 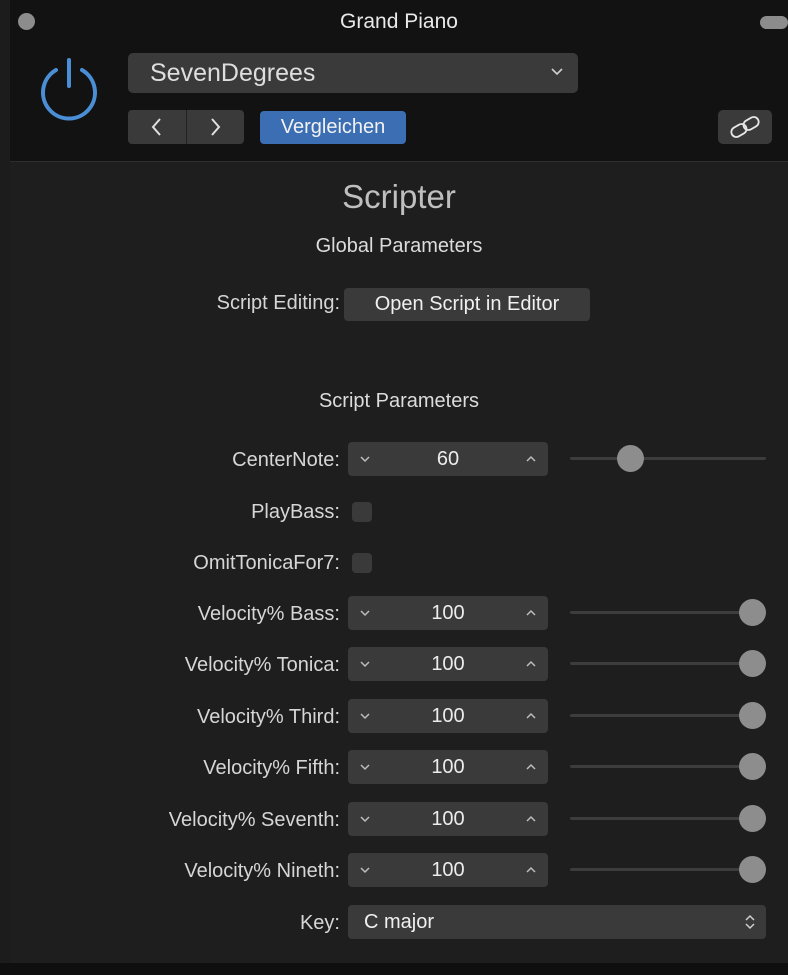 I want to click on chevron-right-icon, so click(x=216, y=127).